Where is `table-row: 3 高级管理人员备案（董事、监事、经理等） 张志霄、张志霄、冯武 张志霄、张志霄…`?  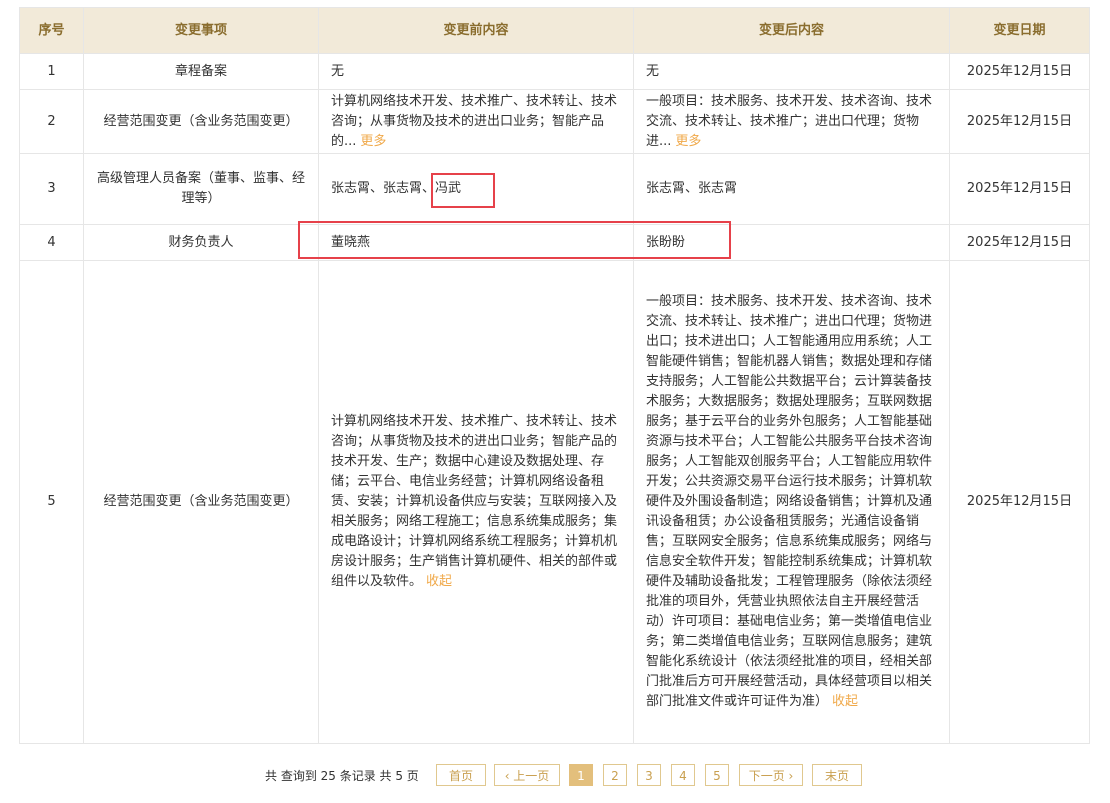 table-row: 3 高级管理人员备案（董事、监事、经理等） 张志霄、张志霄、冯武 张志霄、张志霄… is located at coordinates (554, 189).